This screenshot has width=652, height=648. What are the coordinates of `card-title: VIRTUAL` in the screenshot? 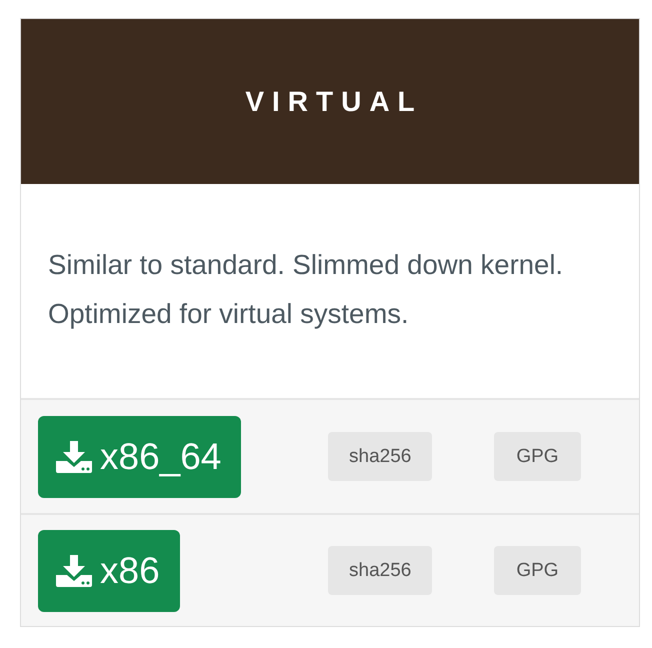 It's located at (334, 102).